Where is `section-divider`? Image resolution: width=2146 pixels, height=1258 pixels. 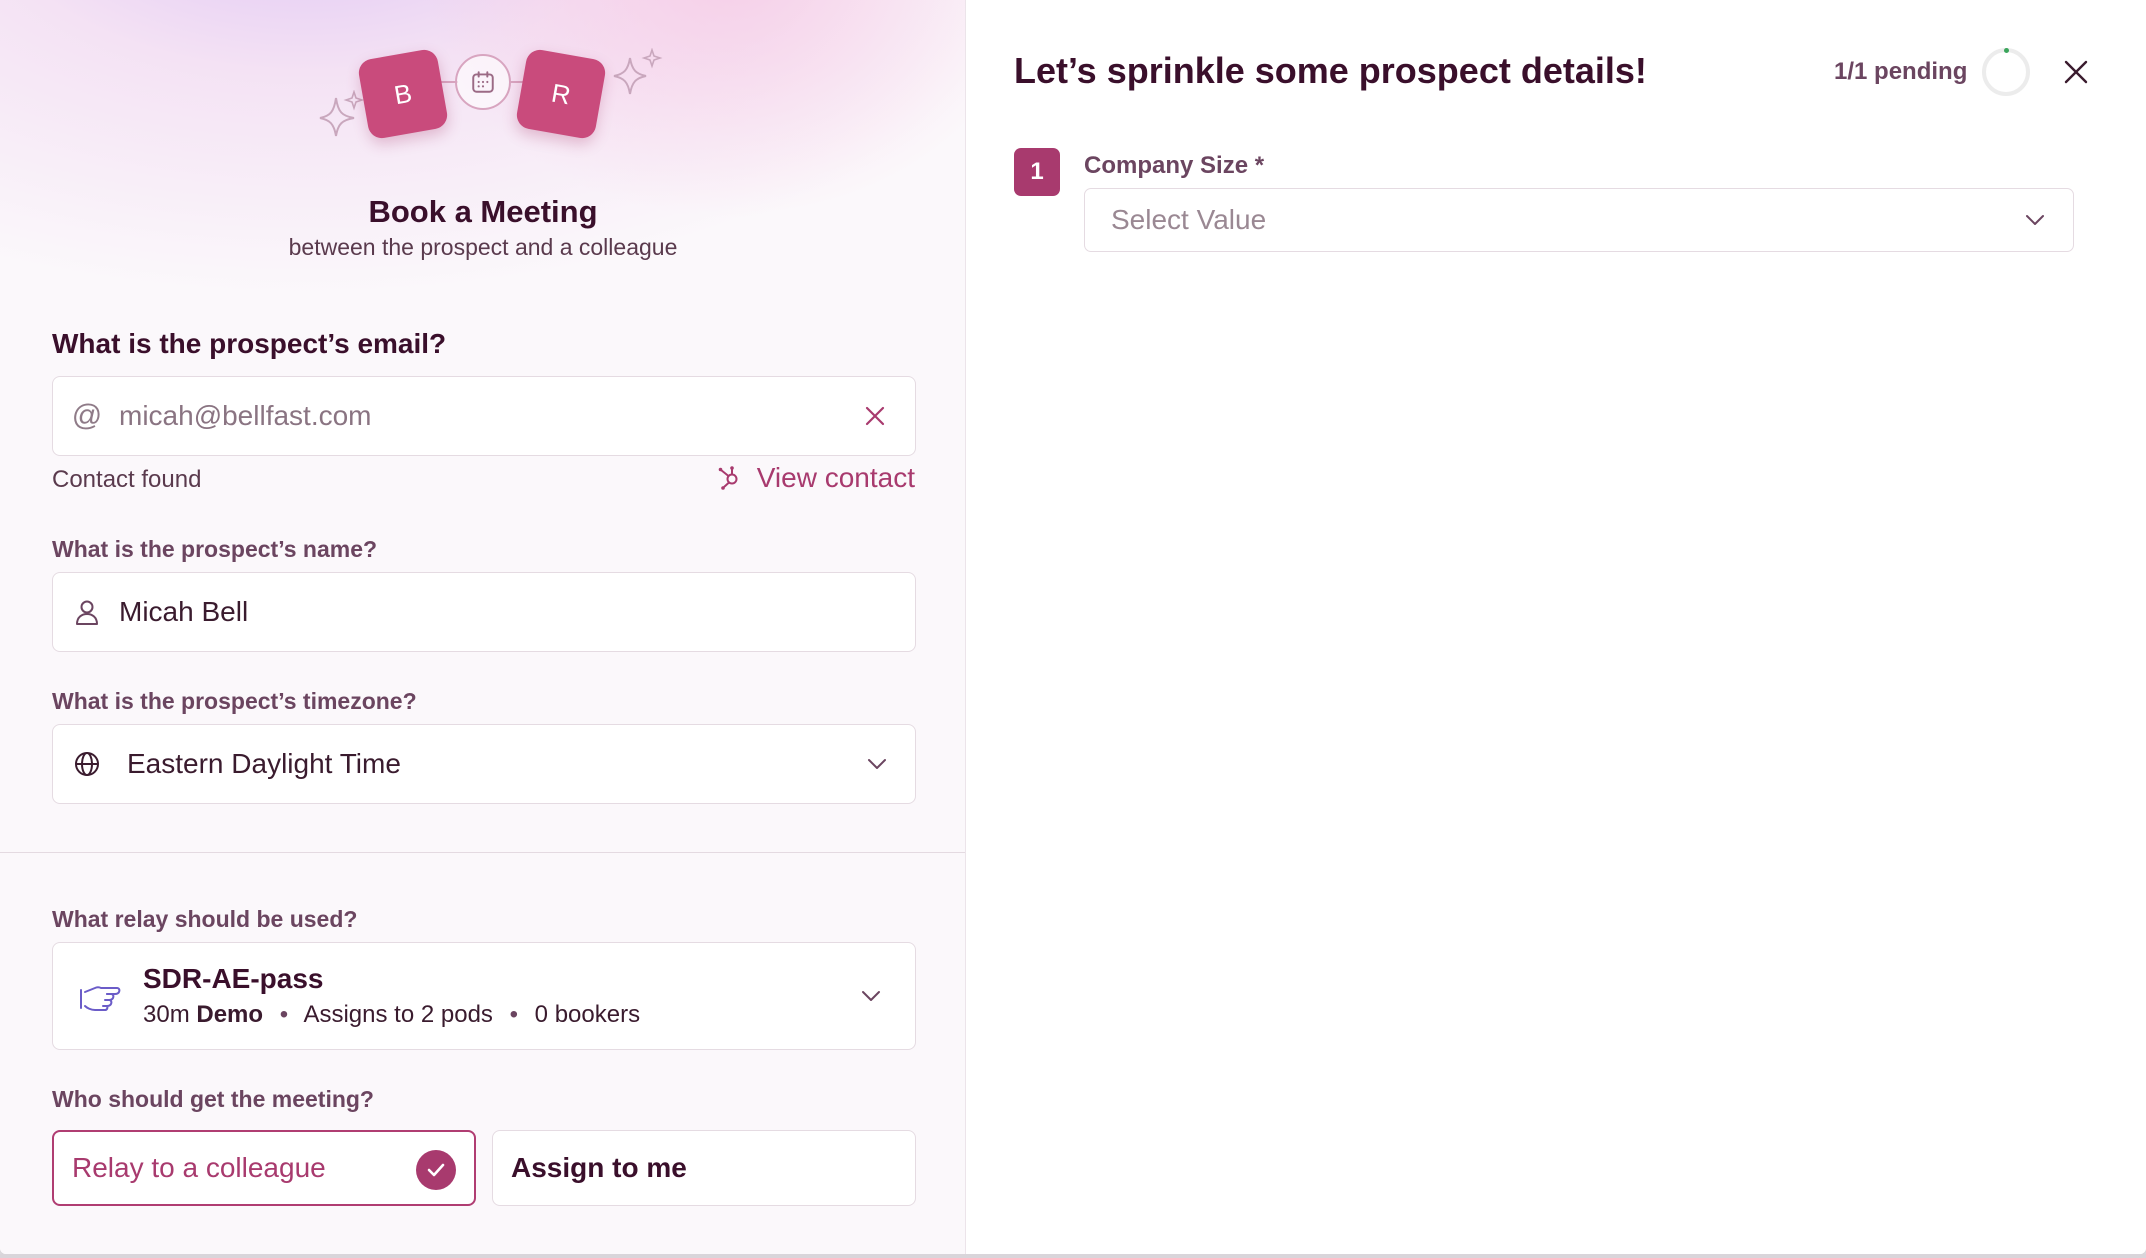 section-divider is located at coordinates (482, 852).